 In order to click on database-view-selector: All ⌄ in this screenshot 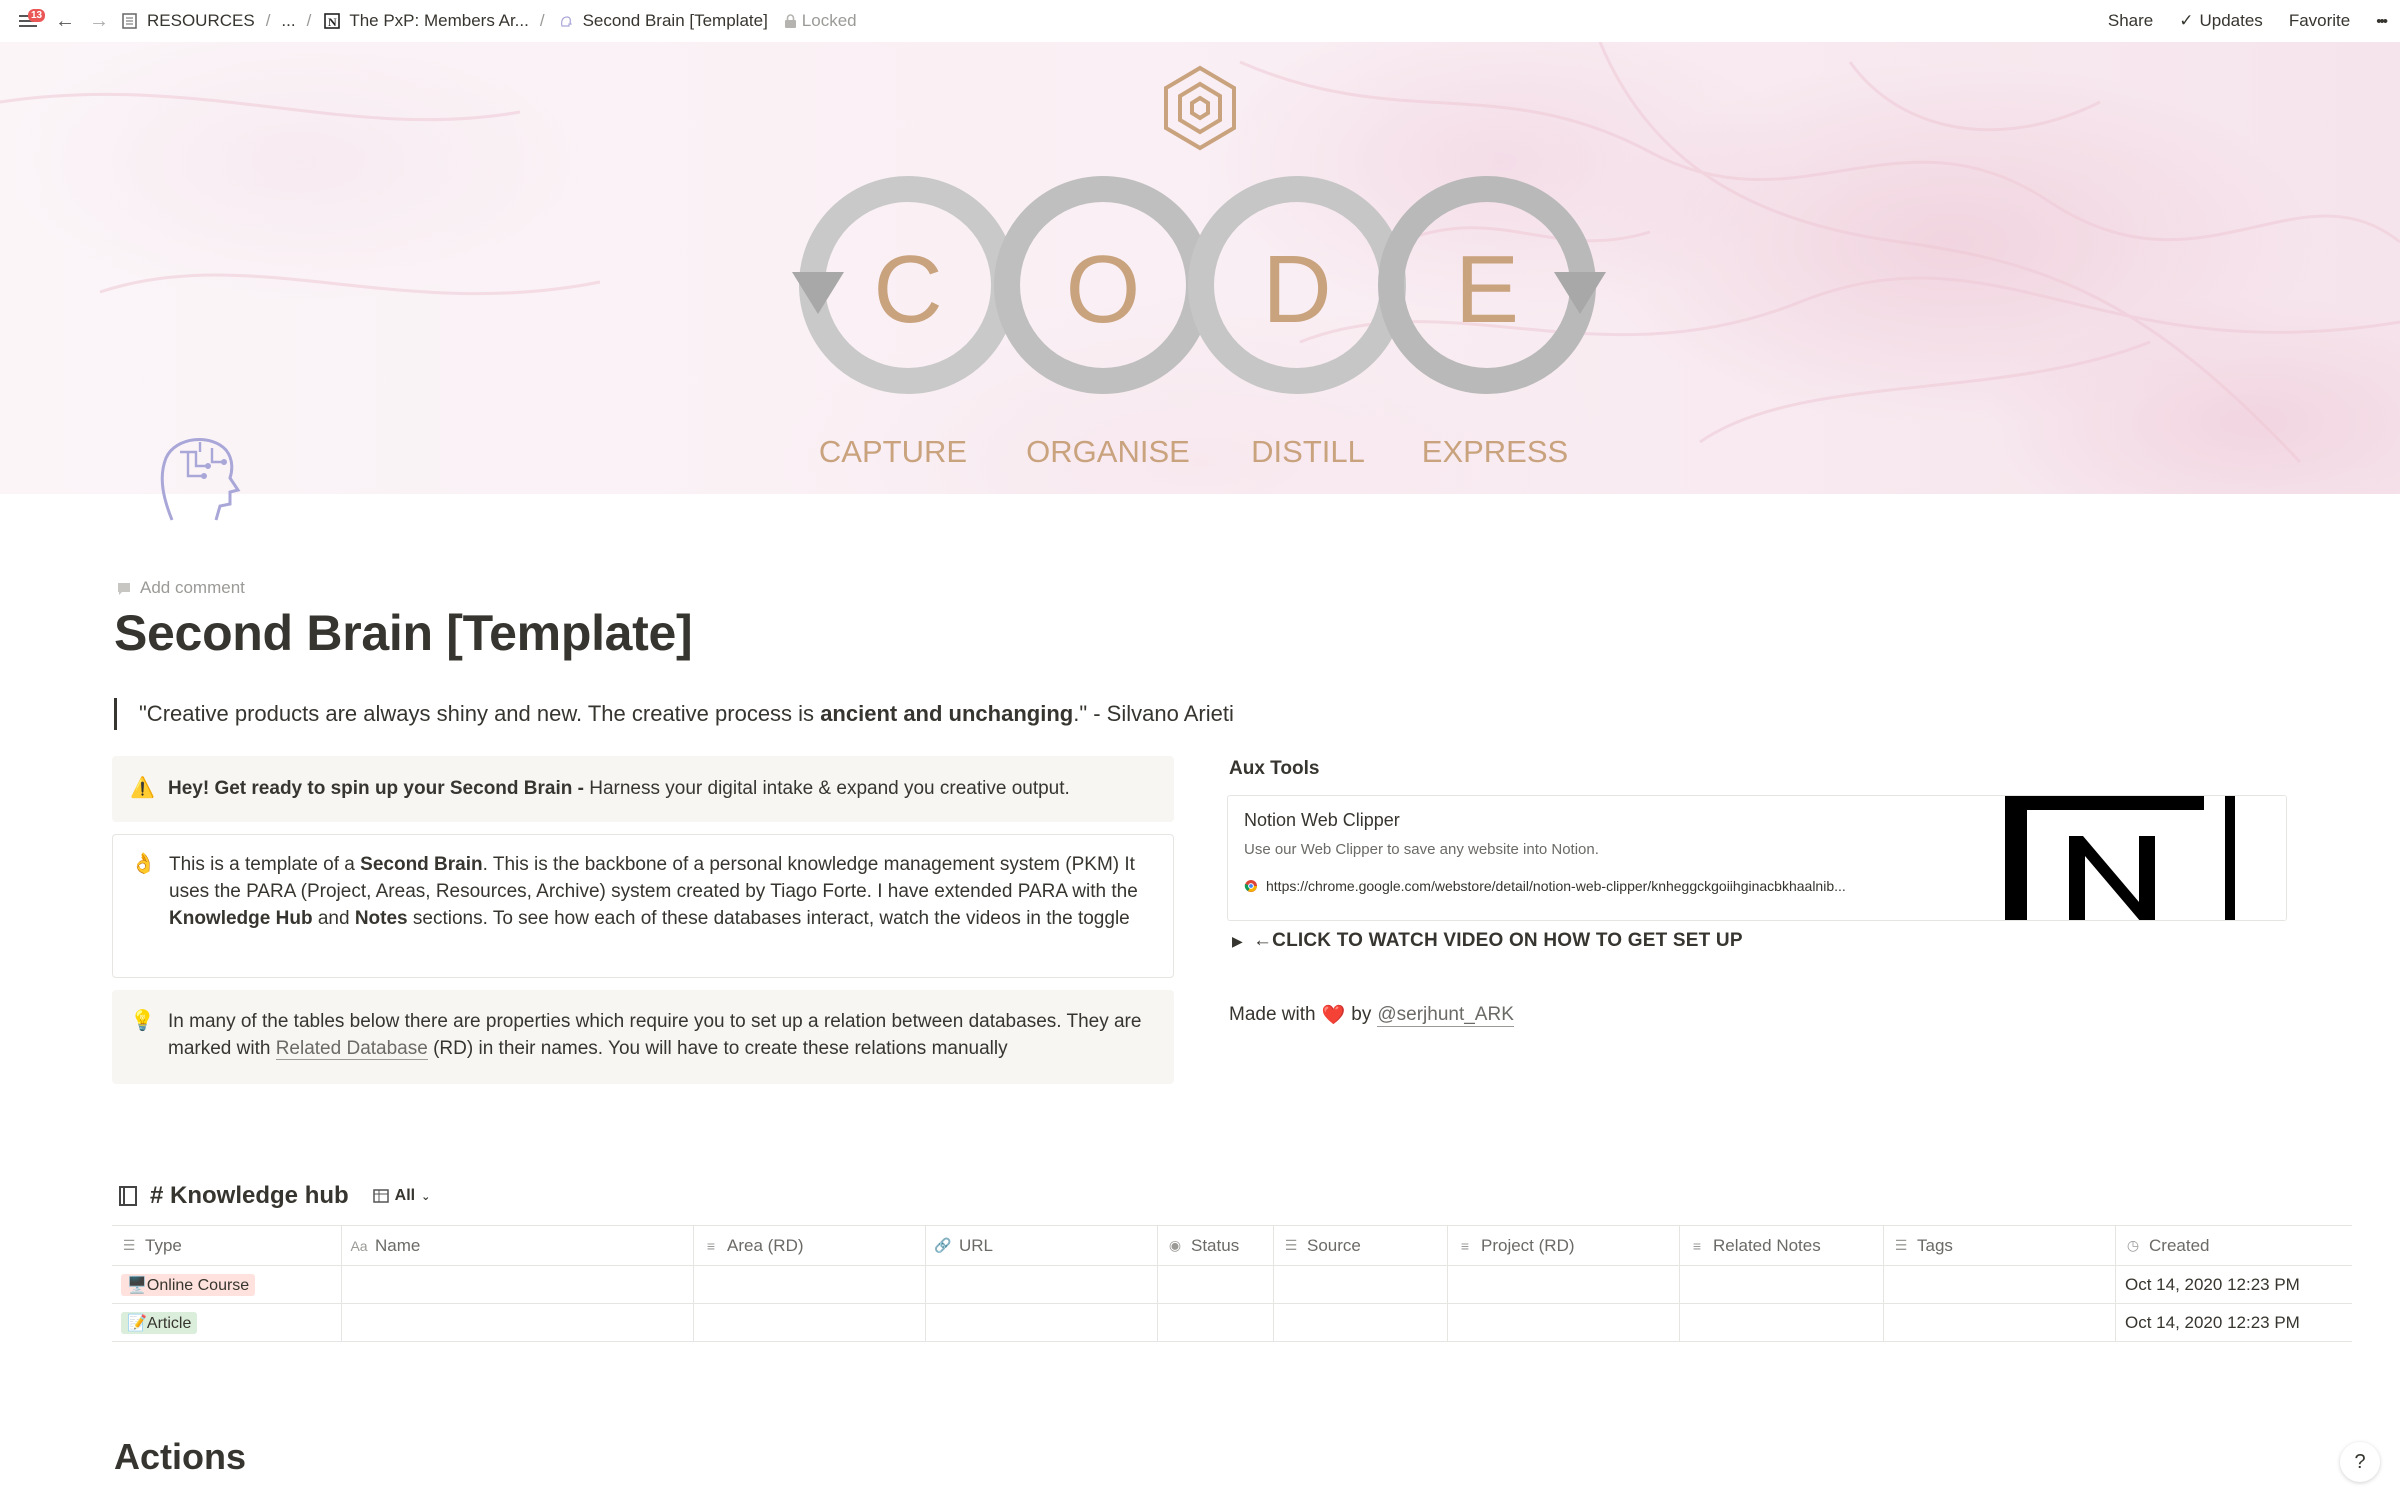, I will do `click(401, 1196)`.